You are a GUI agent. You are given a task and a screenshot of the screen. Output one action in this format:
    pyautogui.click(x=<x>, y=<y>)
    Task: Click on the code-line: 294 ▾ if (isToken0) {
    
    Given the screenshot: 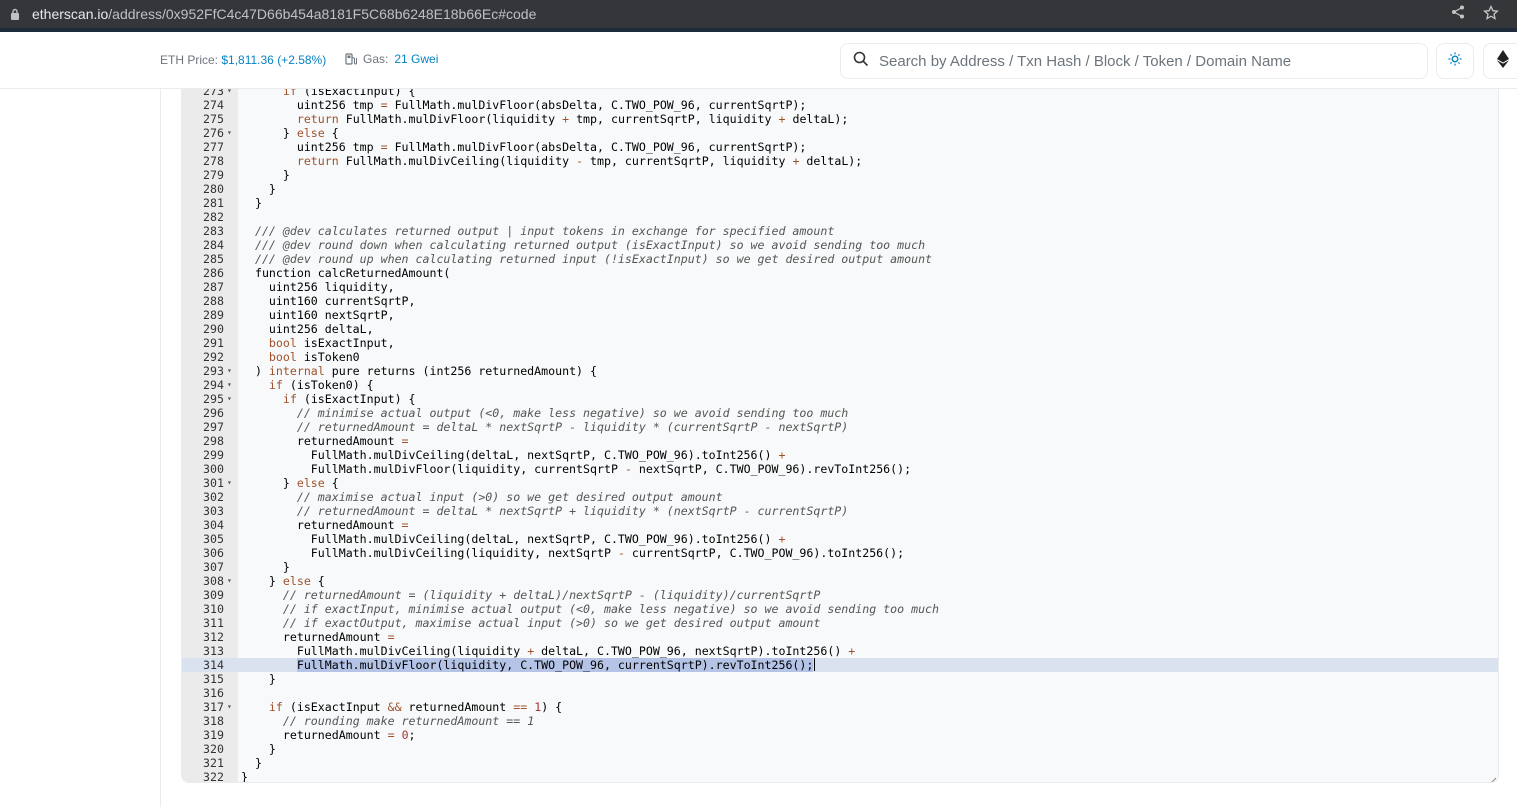 What is the action you would take?
    pyautogui.click(x=840, y=385)
    